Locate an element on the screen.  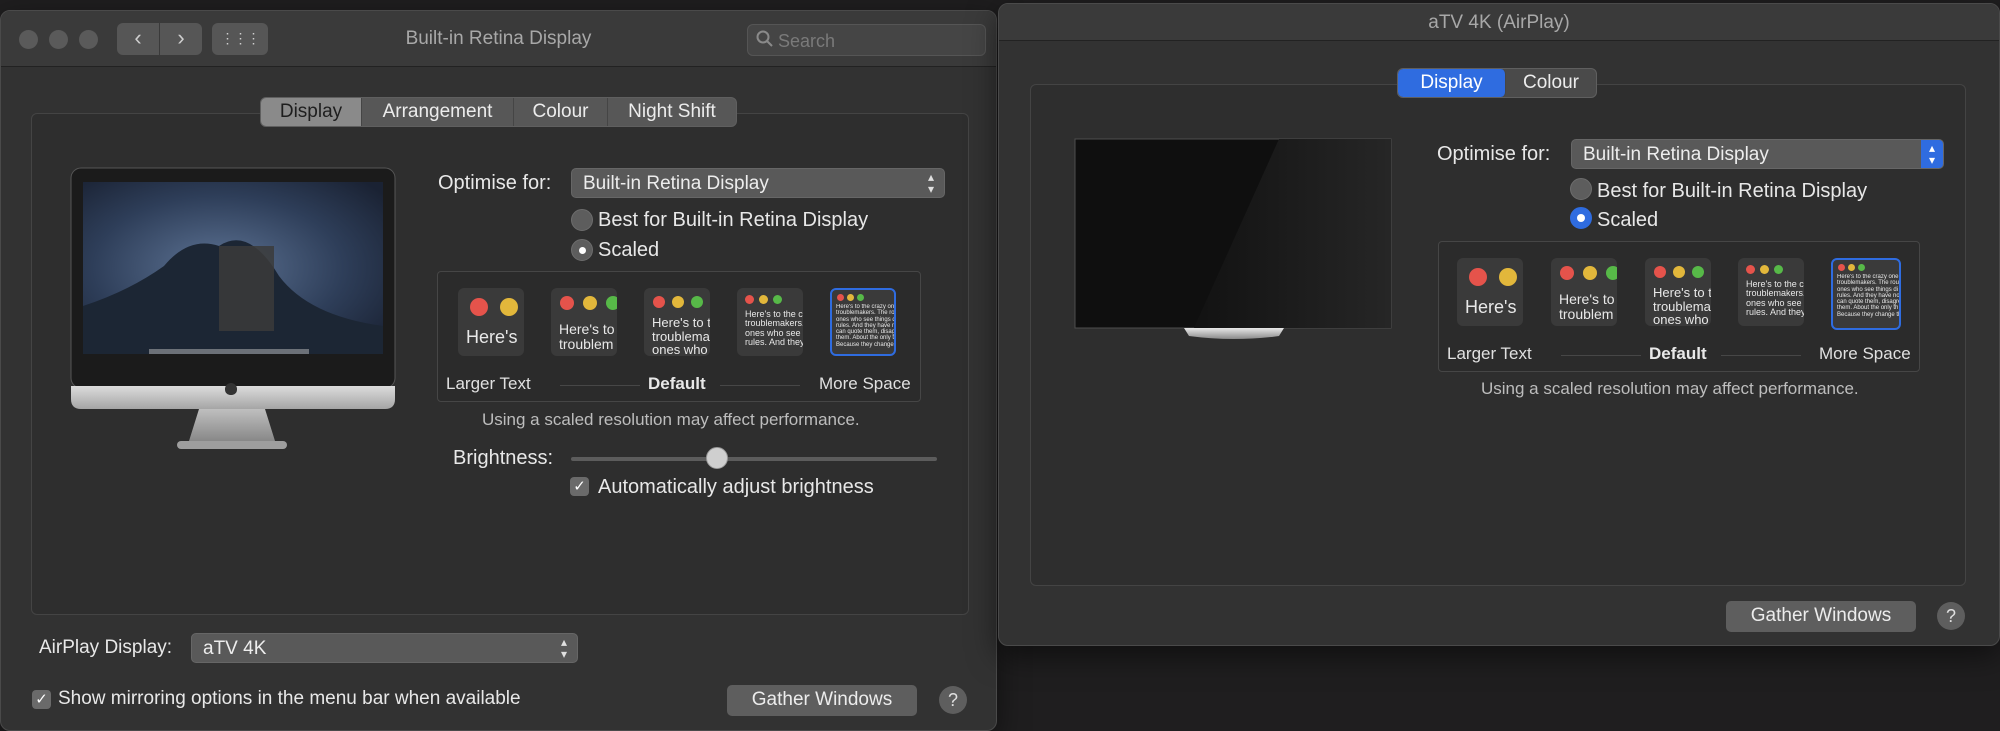
window-title: aTV 4K (AirPlay) is located at coordinates (1499, 22).